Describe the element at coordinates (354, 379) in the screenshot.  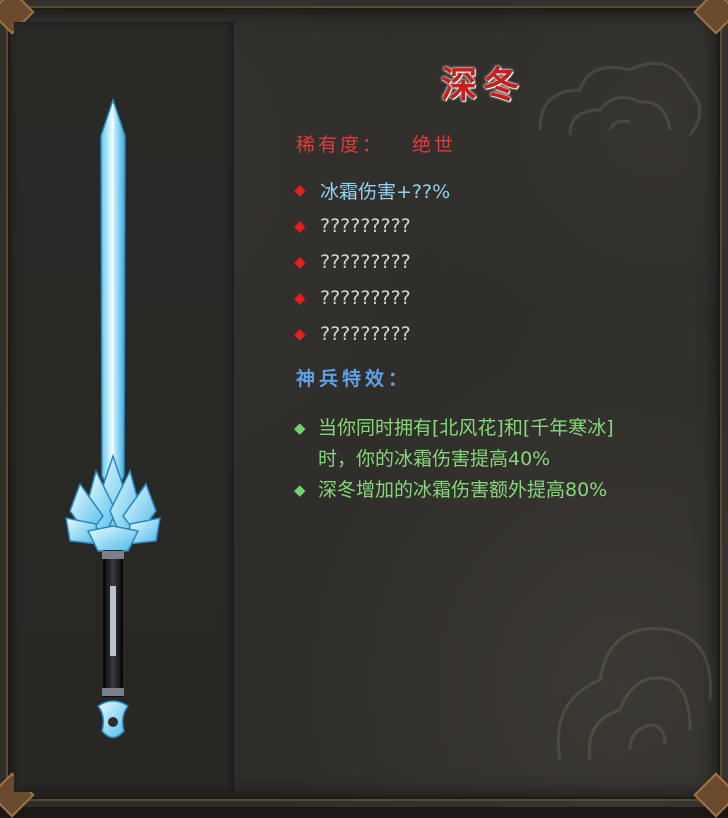
I see `special-effect-heading: 神兵特效：` at that location.